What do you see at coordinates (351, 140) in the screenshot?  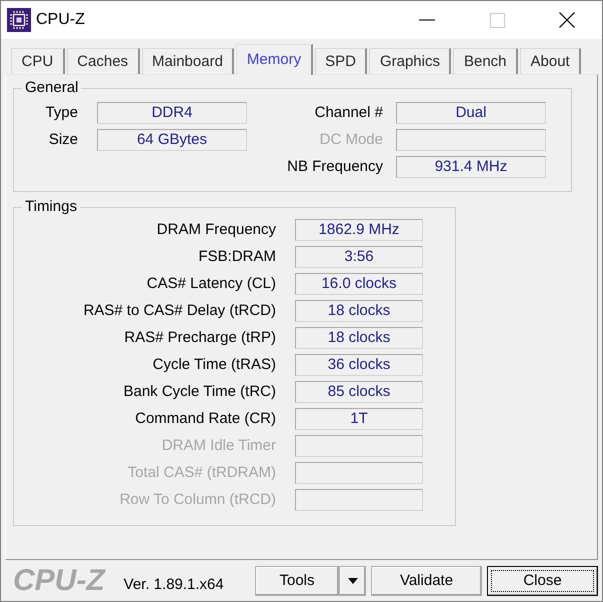 I see `field-label: DC Mode` at bounding box center [351, 140].